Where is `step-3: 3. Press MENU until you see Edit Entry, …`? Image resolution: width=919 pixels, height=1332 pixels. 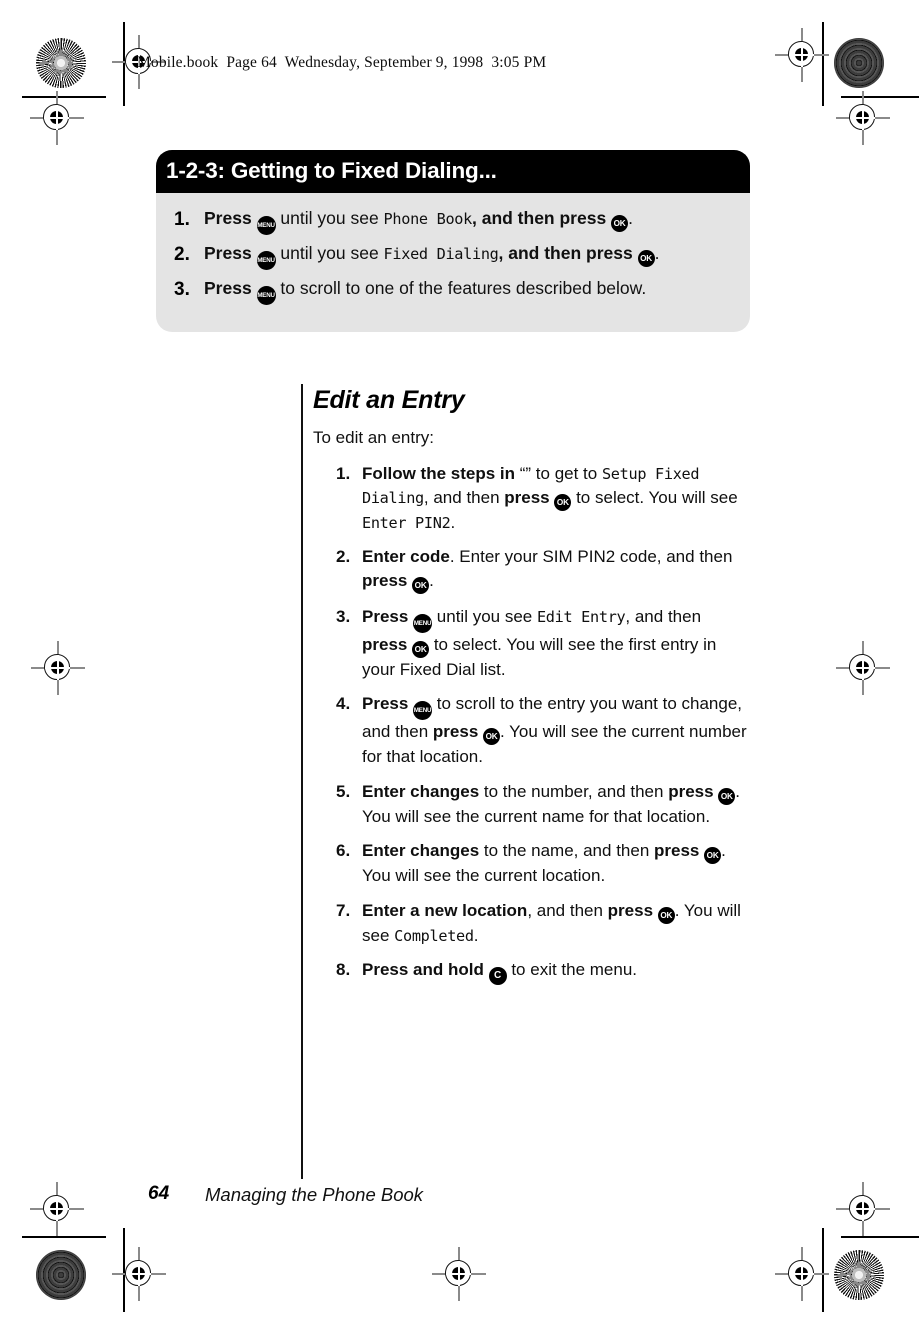
step-3: 3. Press MENU until you see Edit Entry, … is located at coordinates (543, 643).